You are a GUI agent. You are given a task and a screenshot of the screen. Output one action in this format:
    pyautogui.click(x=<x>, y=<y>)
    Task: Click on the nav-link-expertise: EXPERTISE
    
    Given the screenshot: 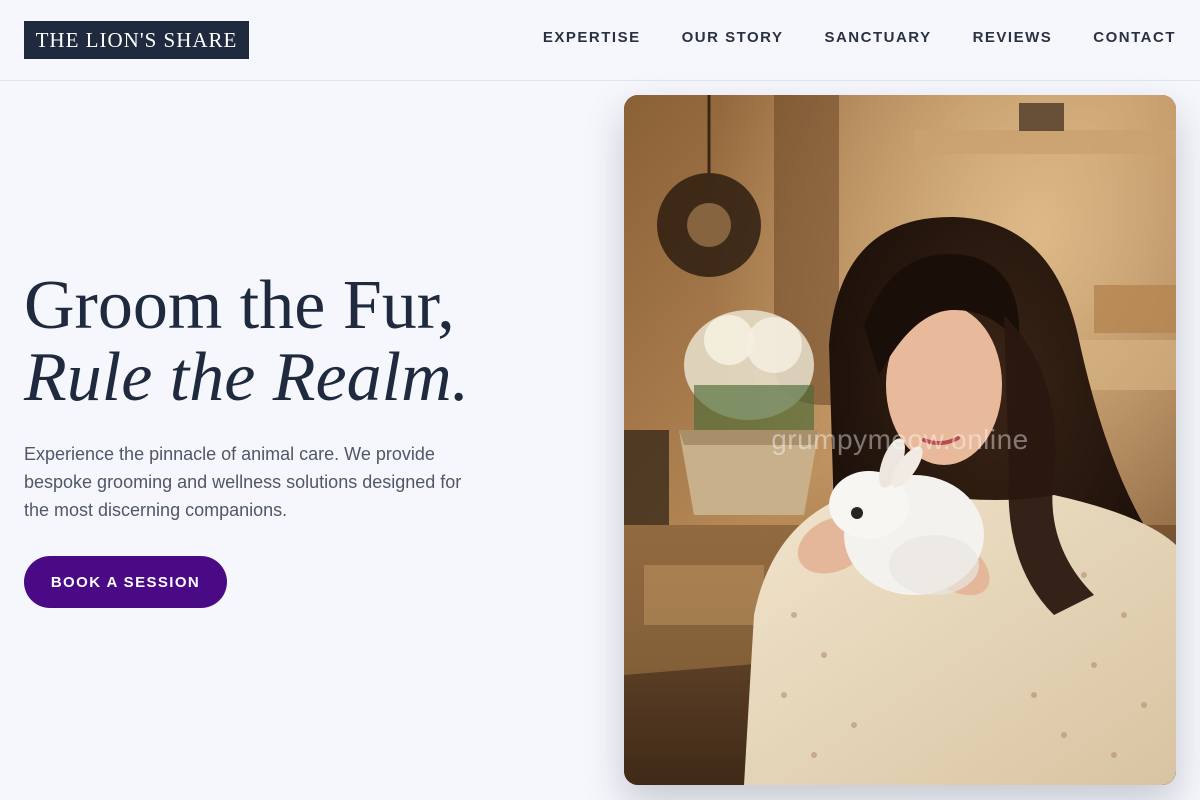 What is the action you would take?
    pyautogui.click(x=592, y=38)
    